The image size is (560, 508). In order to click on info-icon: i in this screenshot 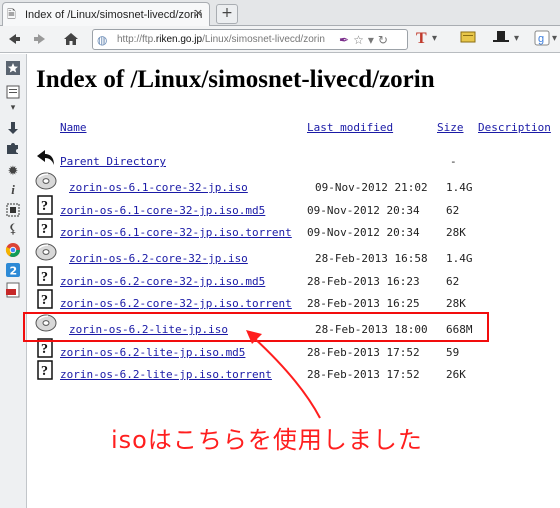, I will do `click(13, 190)`.